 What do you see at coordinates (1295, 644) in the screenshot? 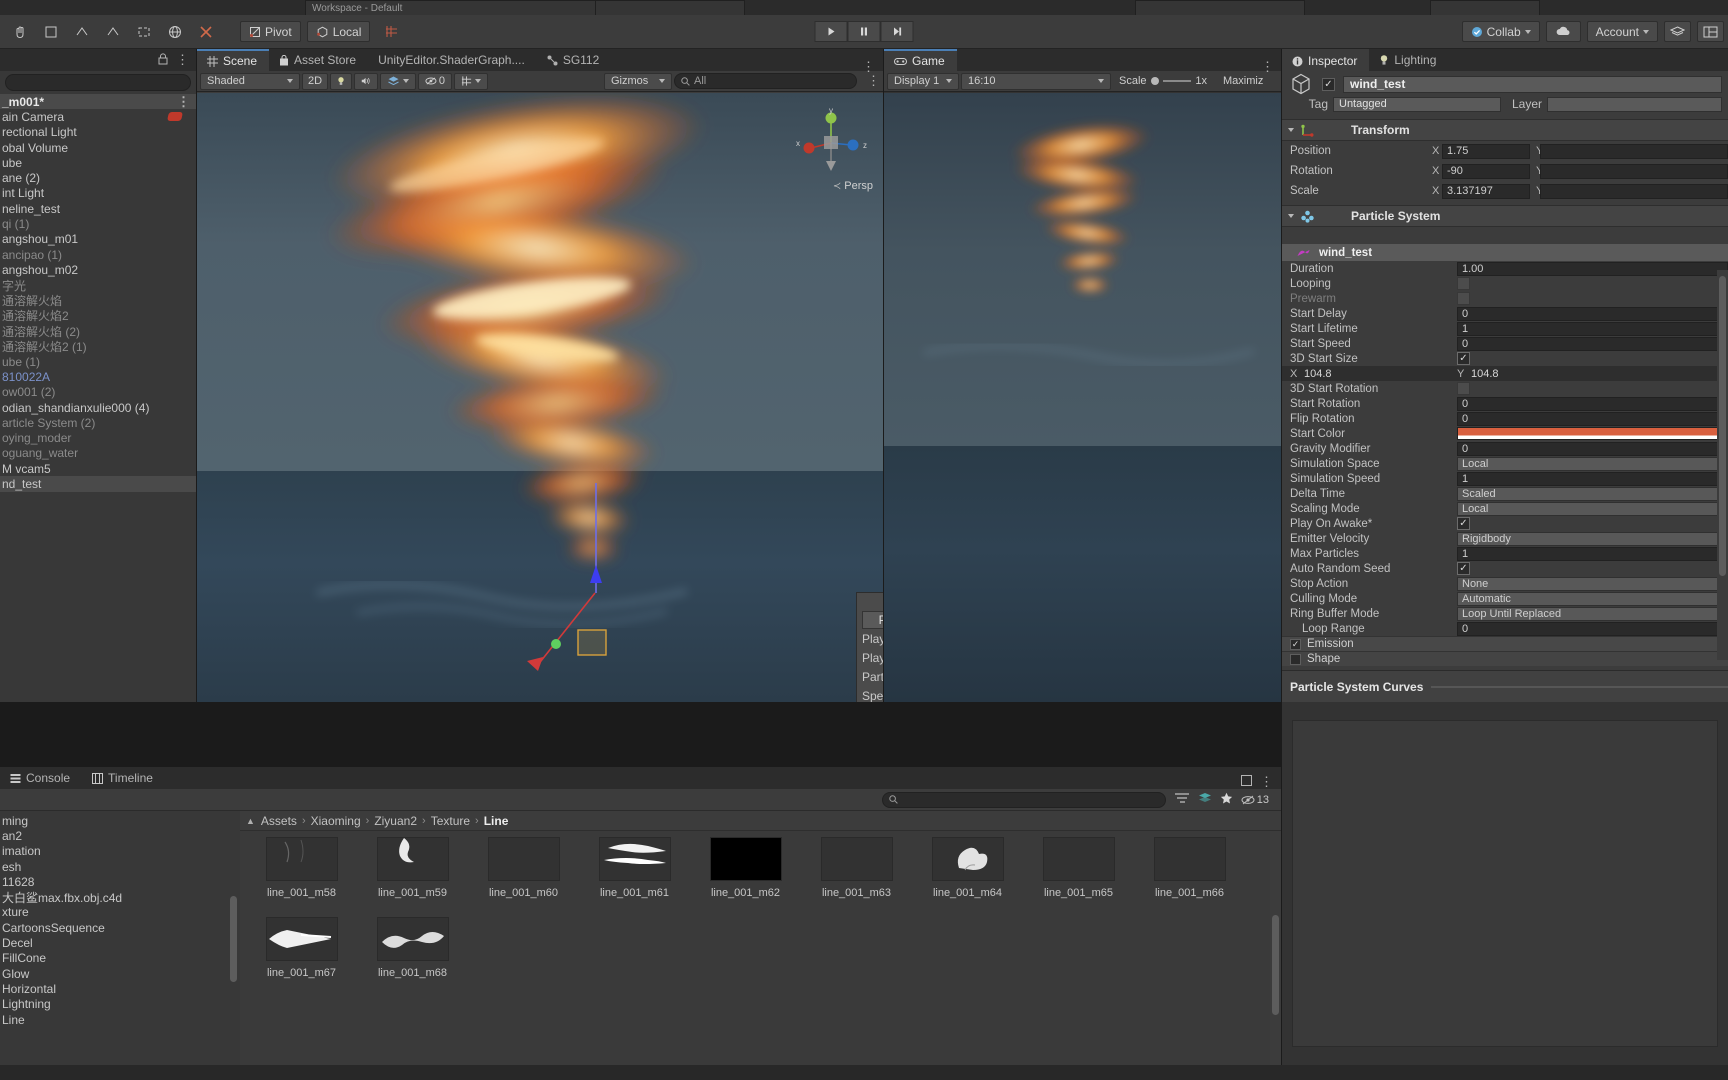
I see `module-checkbox: ✓` at bounding box center [1295, 644].